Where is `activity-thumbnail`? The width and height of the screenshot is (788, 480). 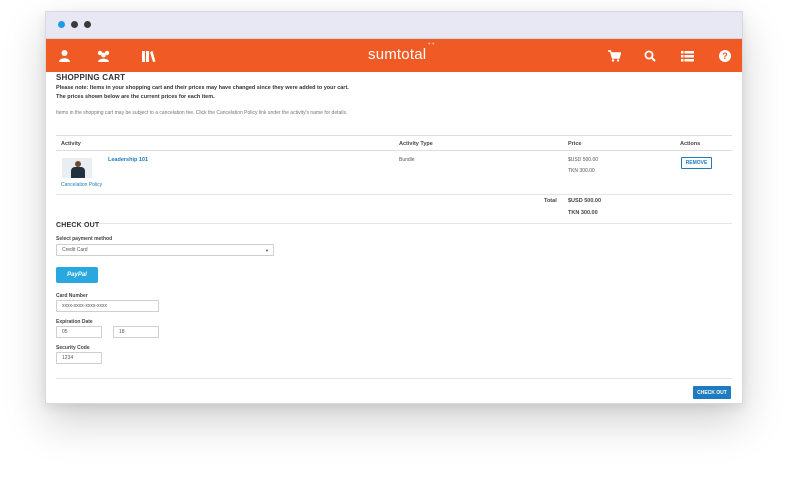 activity-thumbnail is located at coordinates (77, 168).